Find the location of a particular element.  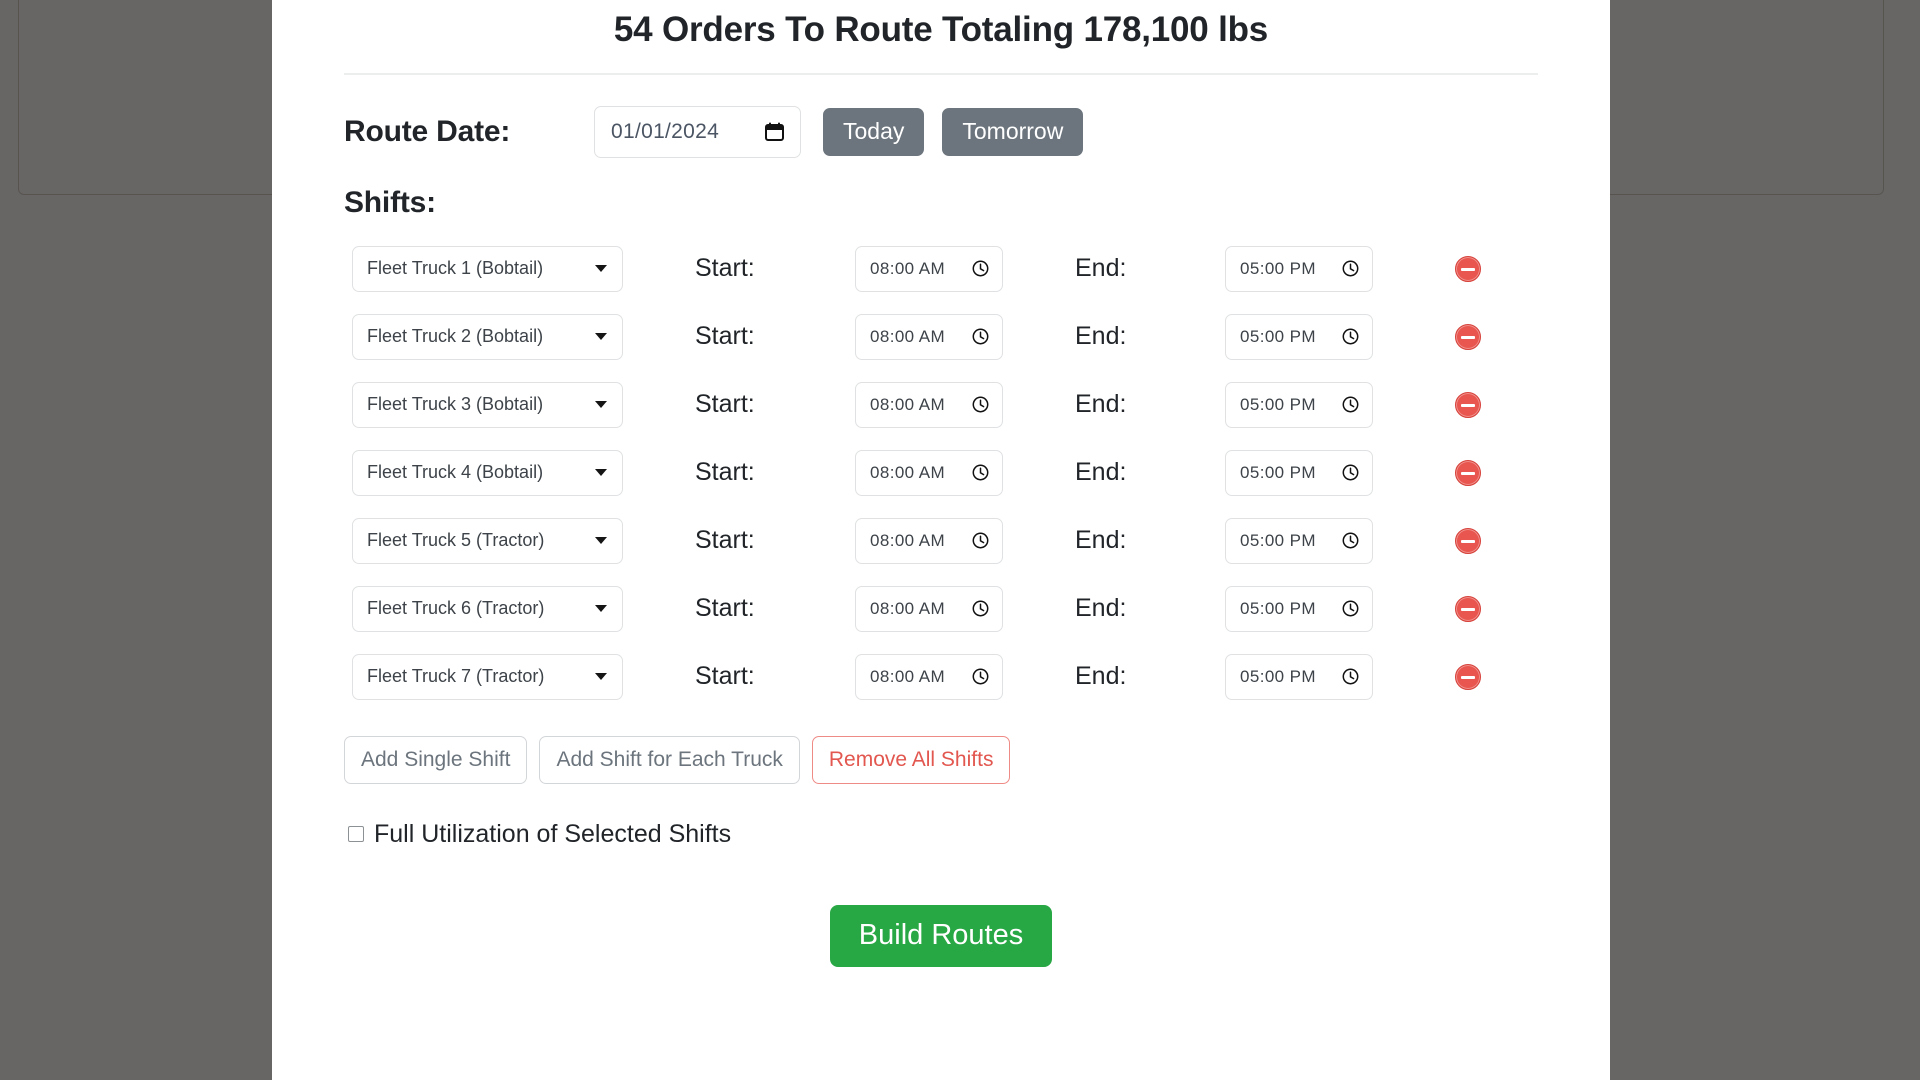

truck-select: Fleet Truck 3 (Bobtail) is located at coordinates (487, 404).